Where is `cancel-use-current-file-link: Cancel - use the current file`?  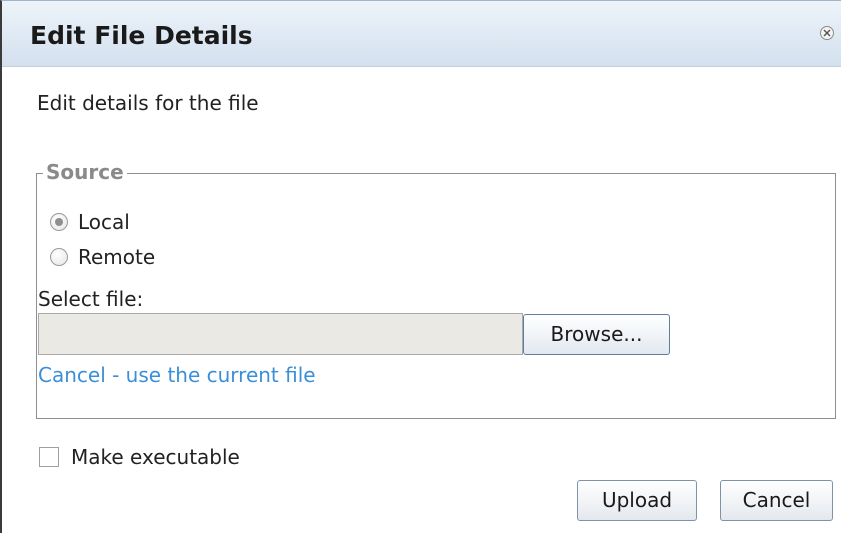
cancel-use-current-file-link: Cancel - use the current file is located at coordinates (177, 375).